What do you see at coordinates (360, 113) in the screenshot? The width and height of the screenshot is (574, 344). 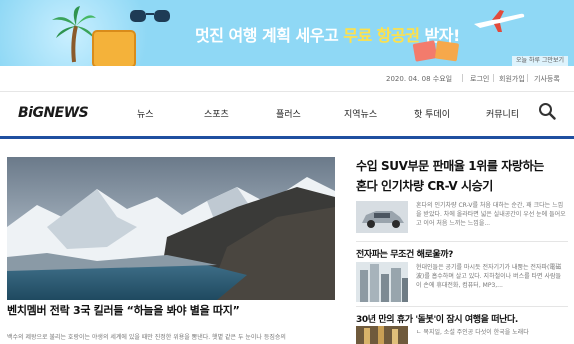 I see `nav-item-local: 지역뉴스` at bounding box center [360, 113].